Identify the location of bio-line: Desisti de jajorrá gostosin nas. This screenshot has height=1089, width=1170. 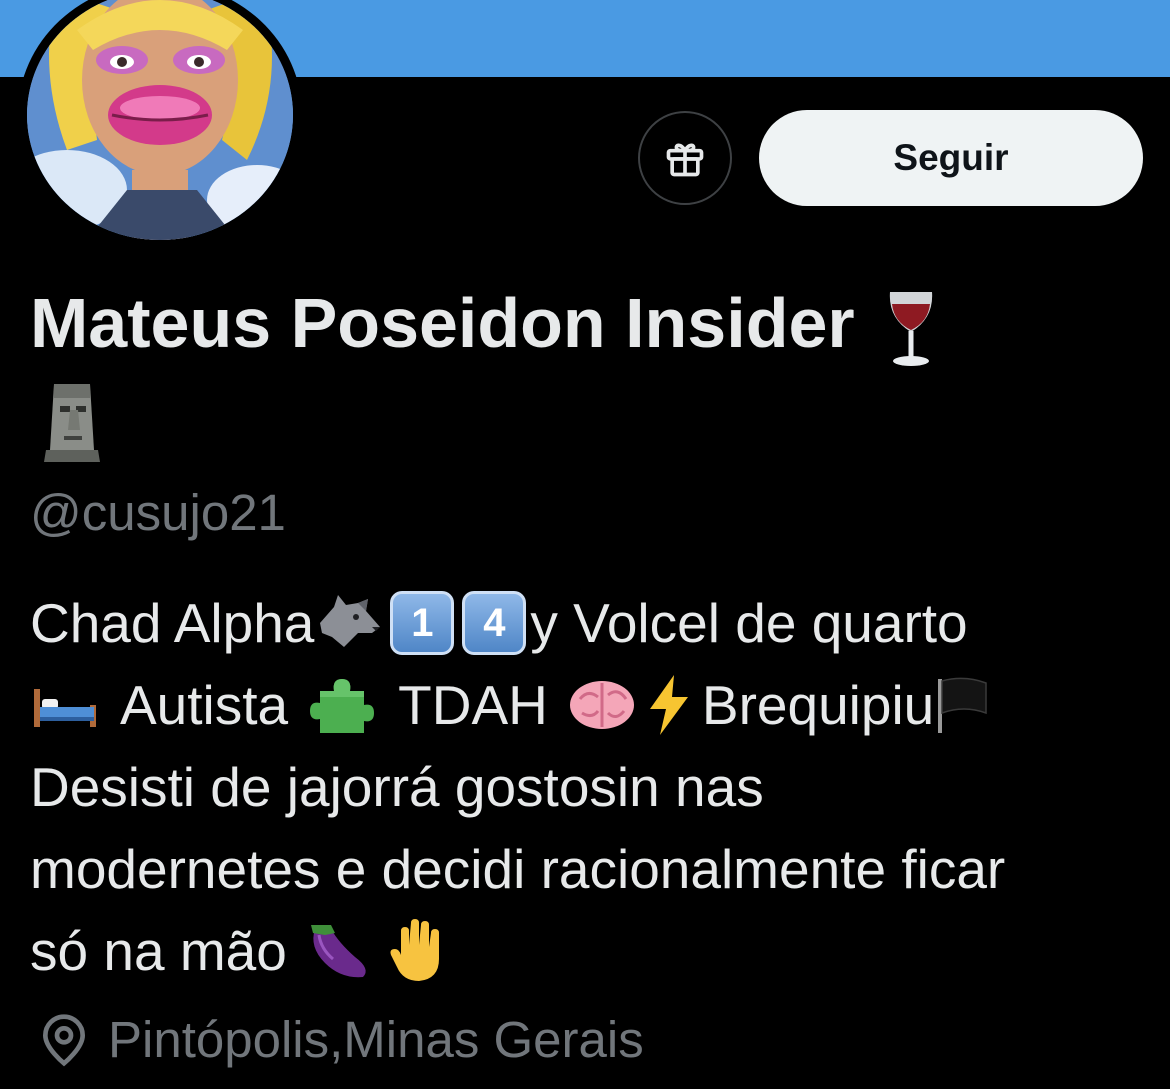
(397, 787).